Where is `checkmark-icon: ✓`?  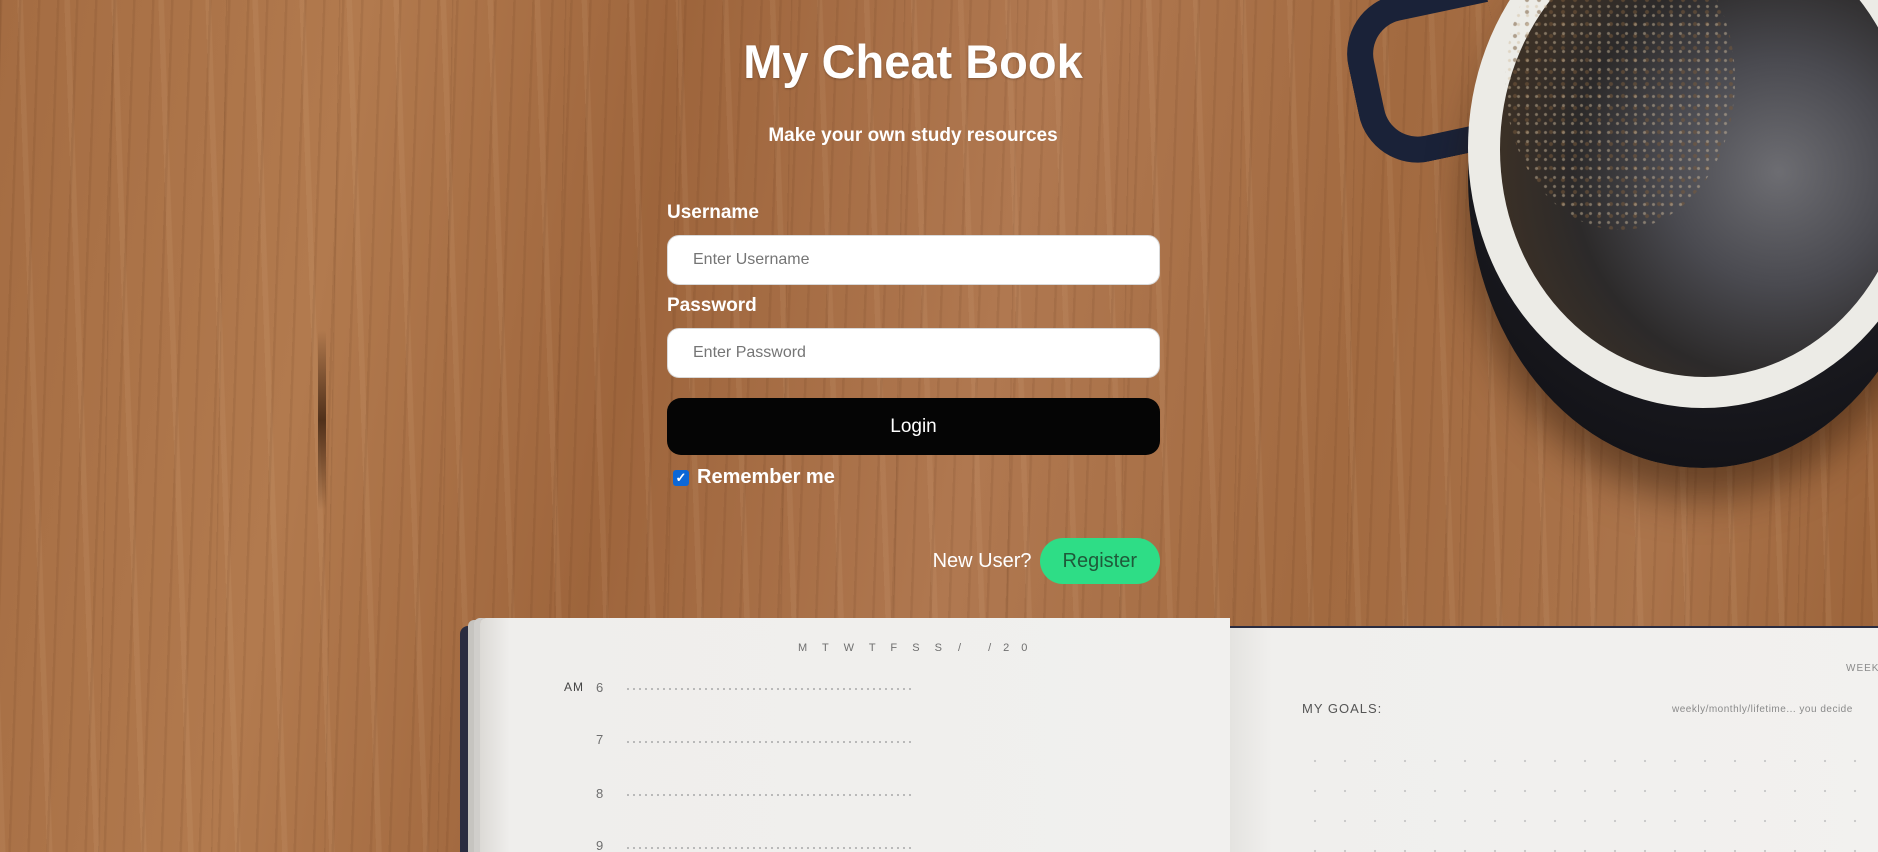 checkmark-icon: ✓ is located at coordinates (681, 477).